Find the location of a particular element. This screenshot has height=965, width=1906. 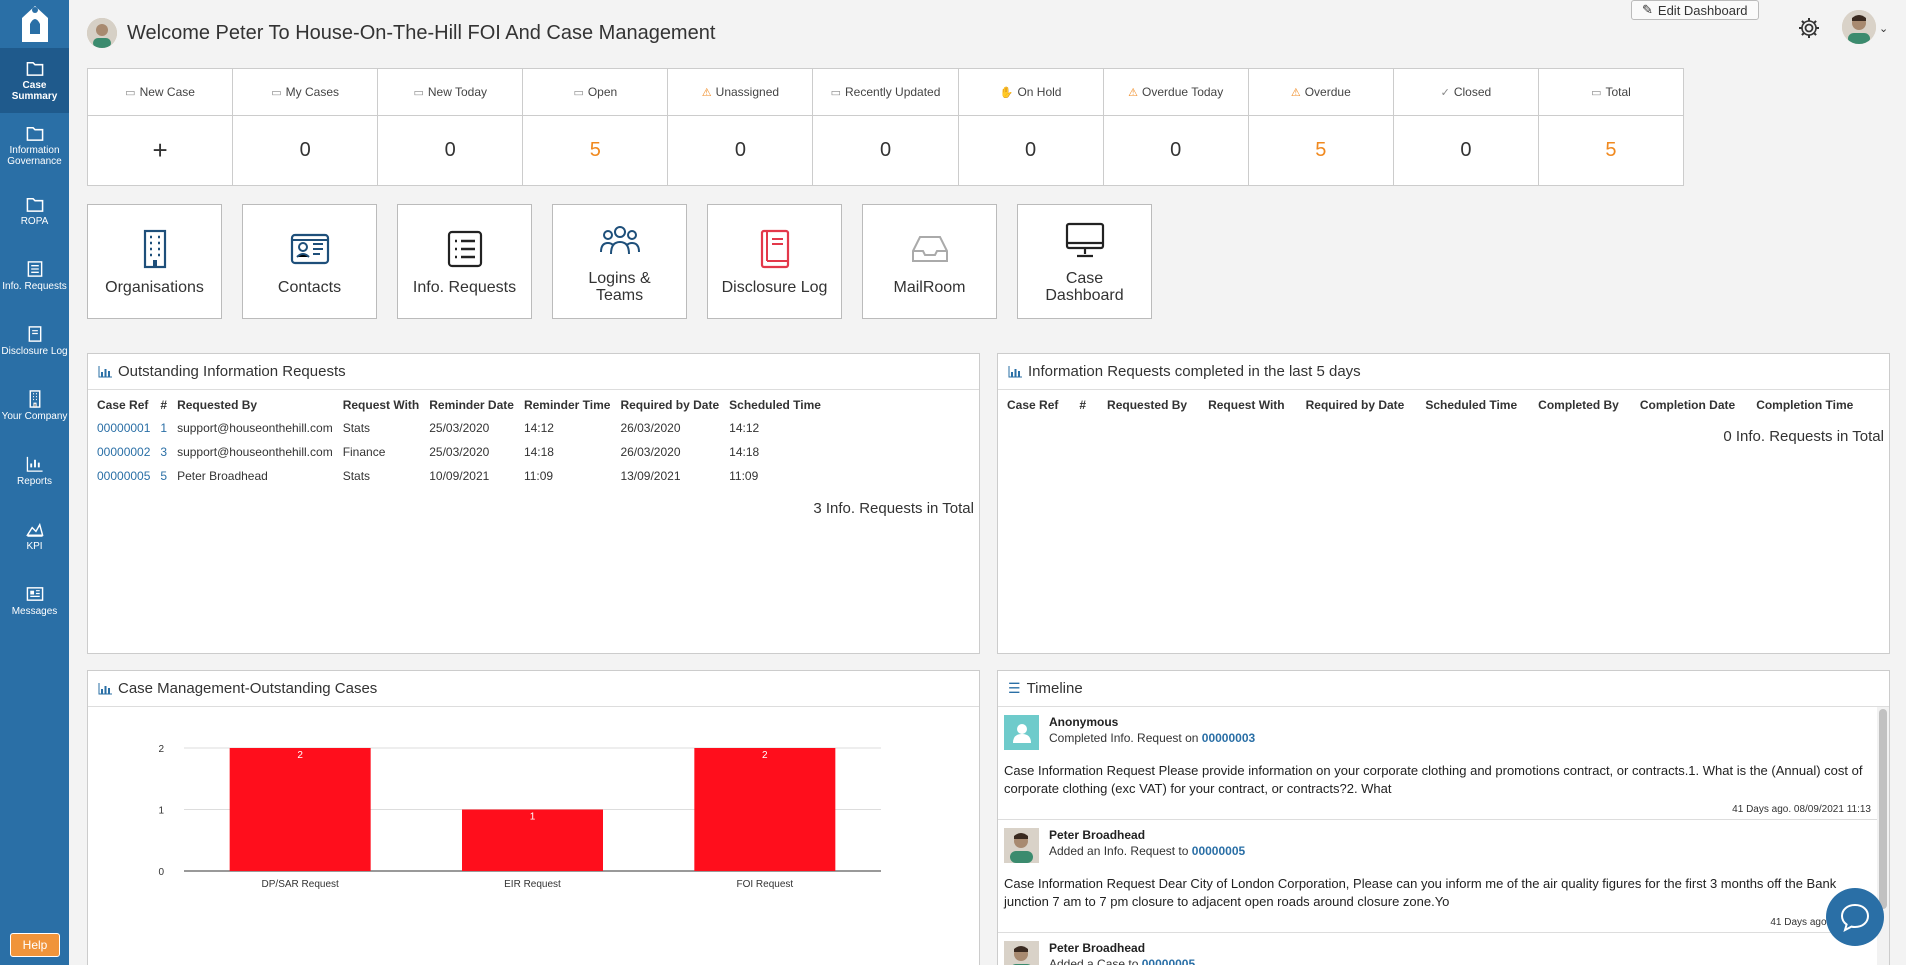

stat-value: 5 is located at coordinates (595, 150).